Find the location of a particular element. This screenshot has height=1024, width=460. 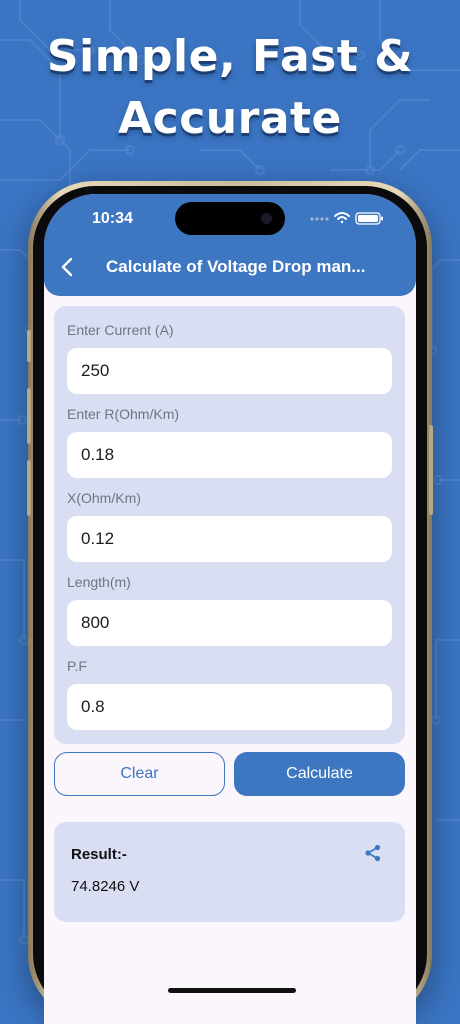

length-label: Length(m) is located at coordinates (99, 582).